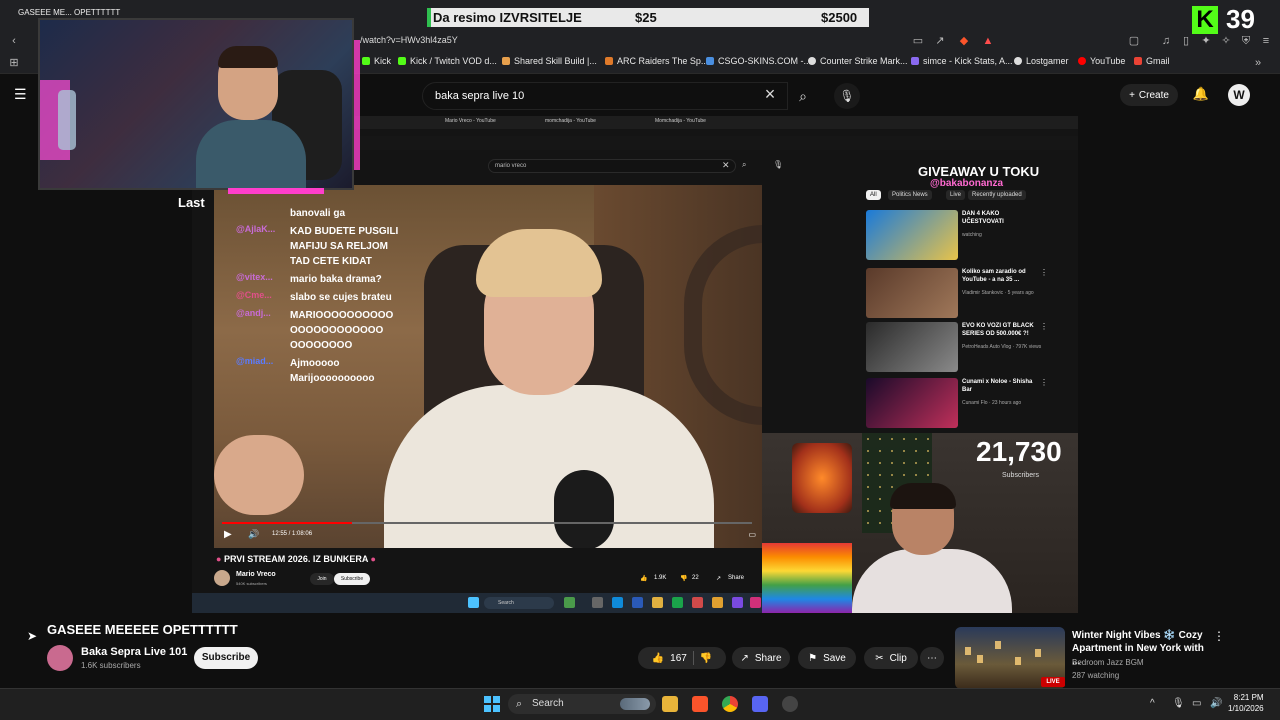 The width and height of the screenshot is (1280, 720). I want to click on save-button: ⚑ Save, so click(827, 658).